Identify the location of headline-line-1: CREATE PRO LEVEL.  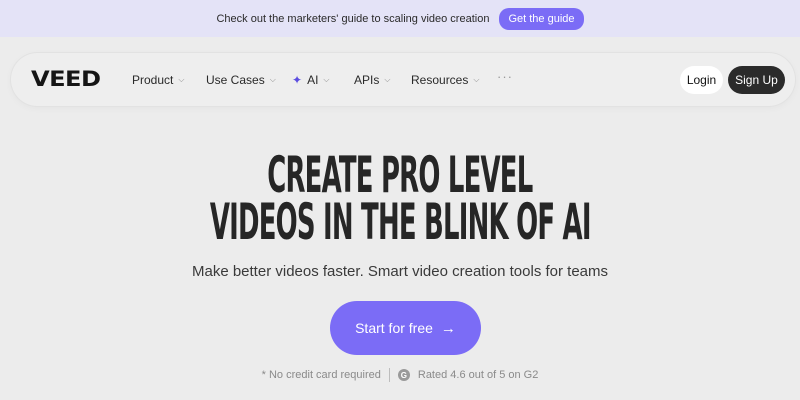
(400, 175).